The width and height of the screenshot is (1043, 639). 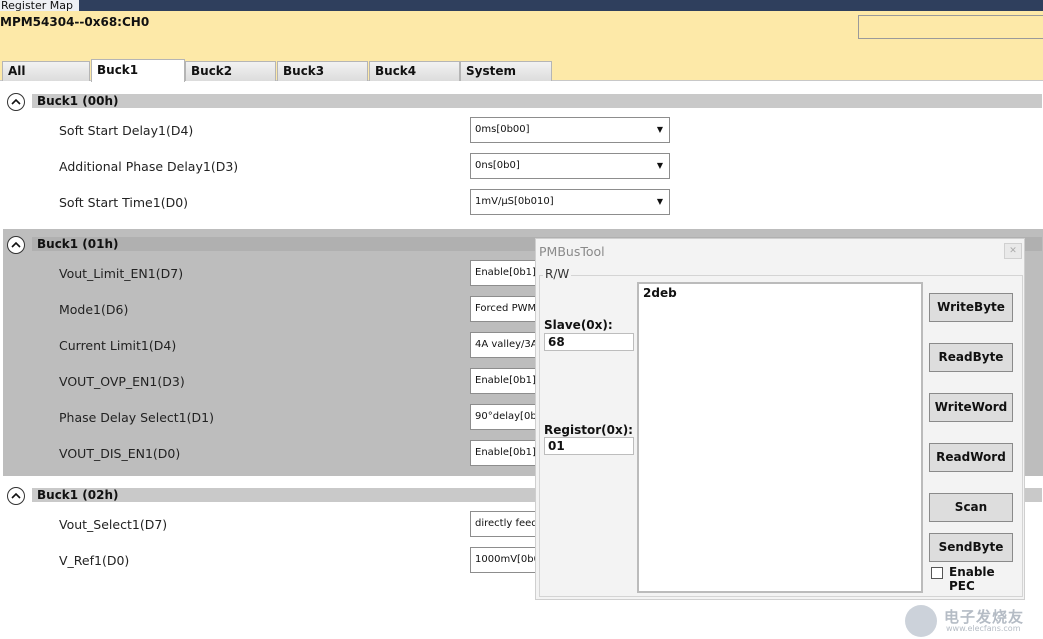 What do you see at coordinates (78, 244) in the screenshot?
I see `section-title: Buck1 (01h)` at bounding box center [78, 244].